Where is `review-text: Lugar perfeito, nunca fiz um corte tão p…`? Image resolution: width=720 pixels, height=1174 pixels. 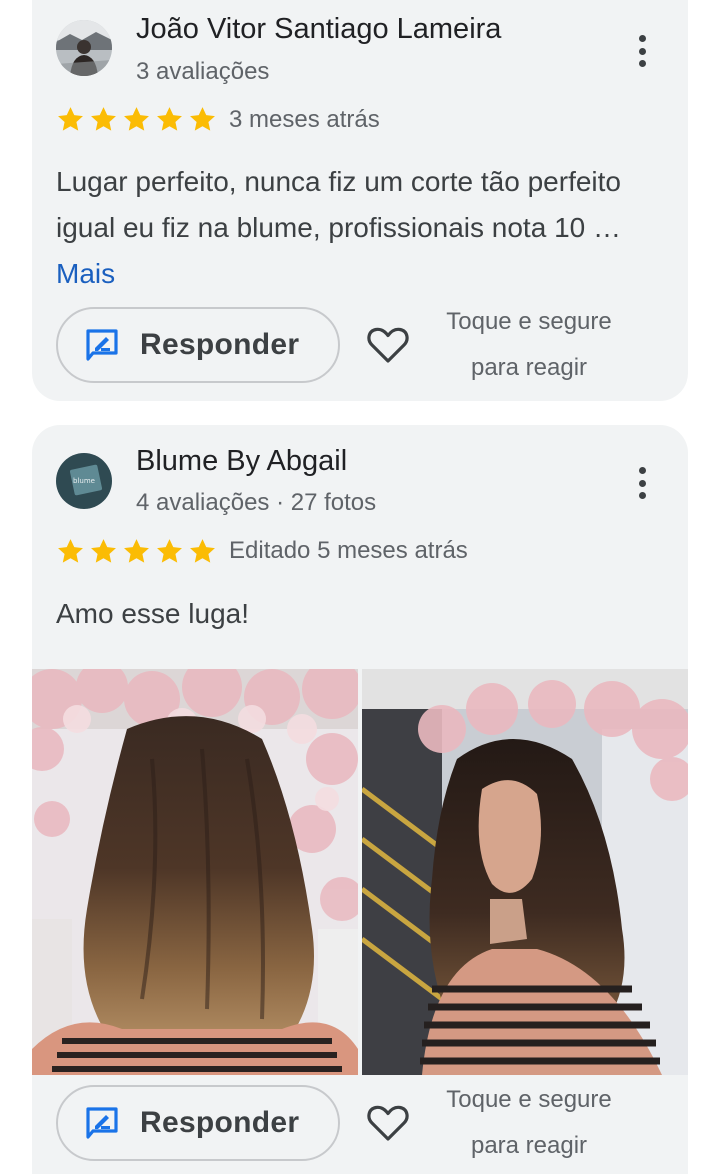
review-text: Lugar perfeito, nunca fiz um corte tão p… is located at coordinates (356, 228).